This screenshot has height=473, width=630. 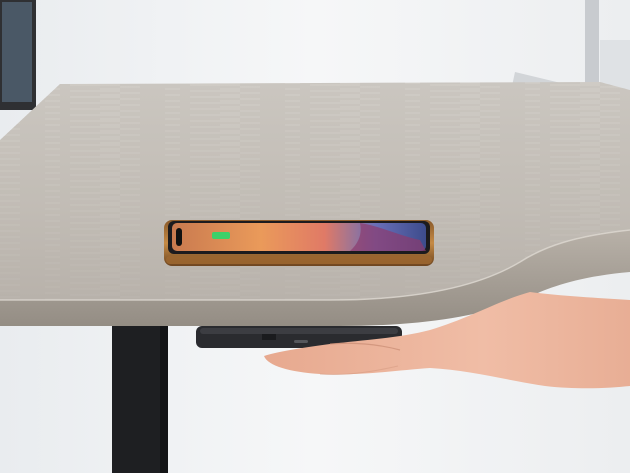 I want to click on monitor-corner, so click(x=18, y=55).